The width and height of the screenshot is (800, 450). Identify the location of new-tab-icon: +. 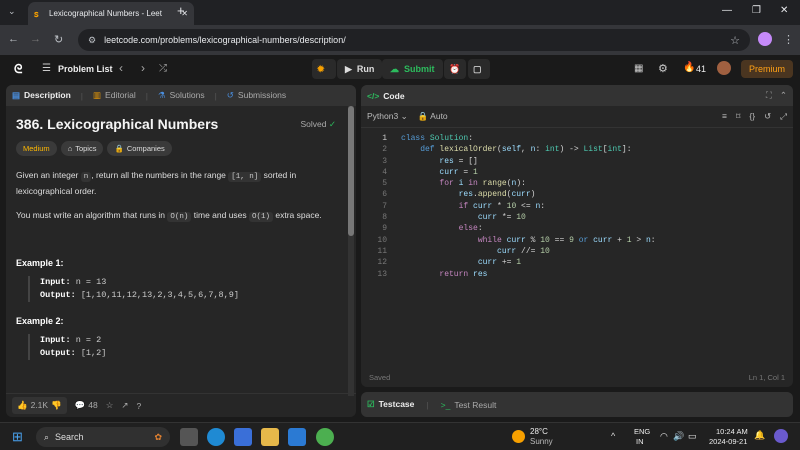
(181, 10).